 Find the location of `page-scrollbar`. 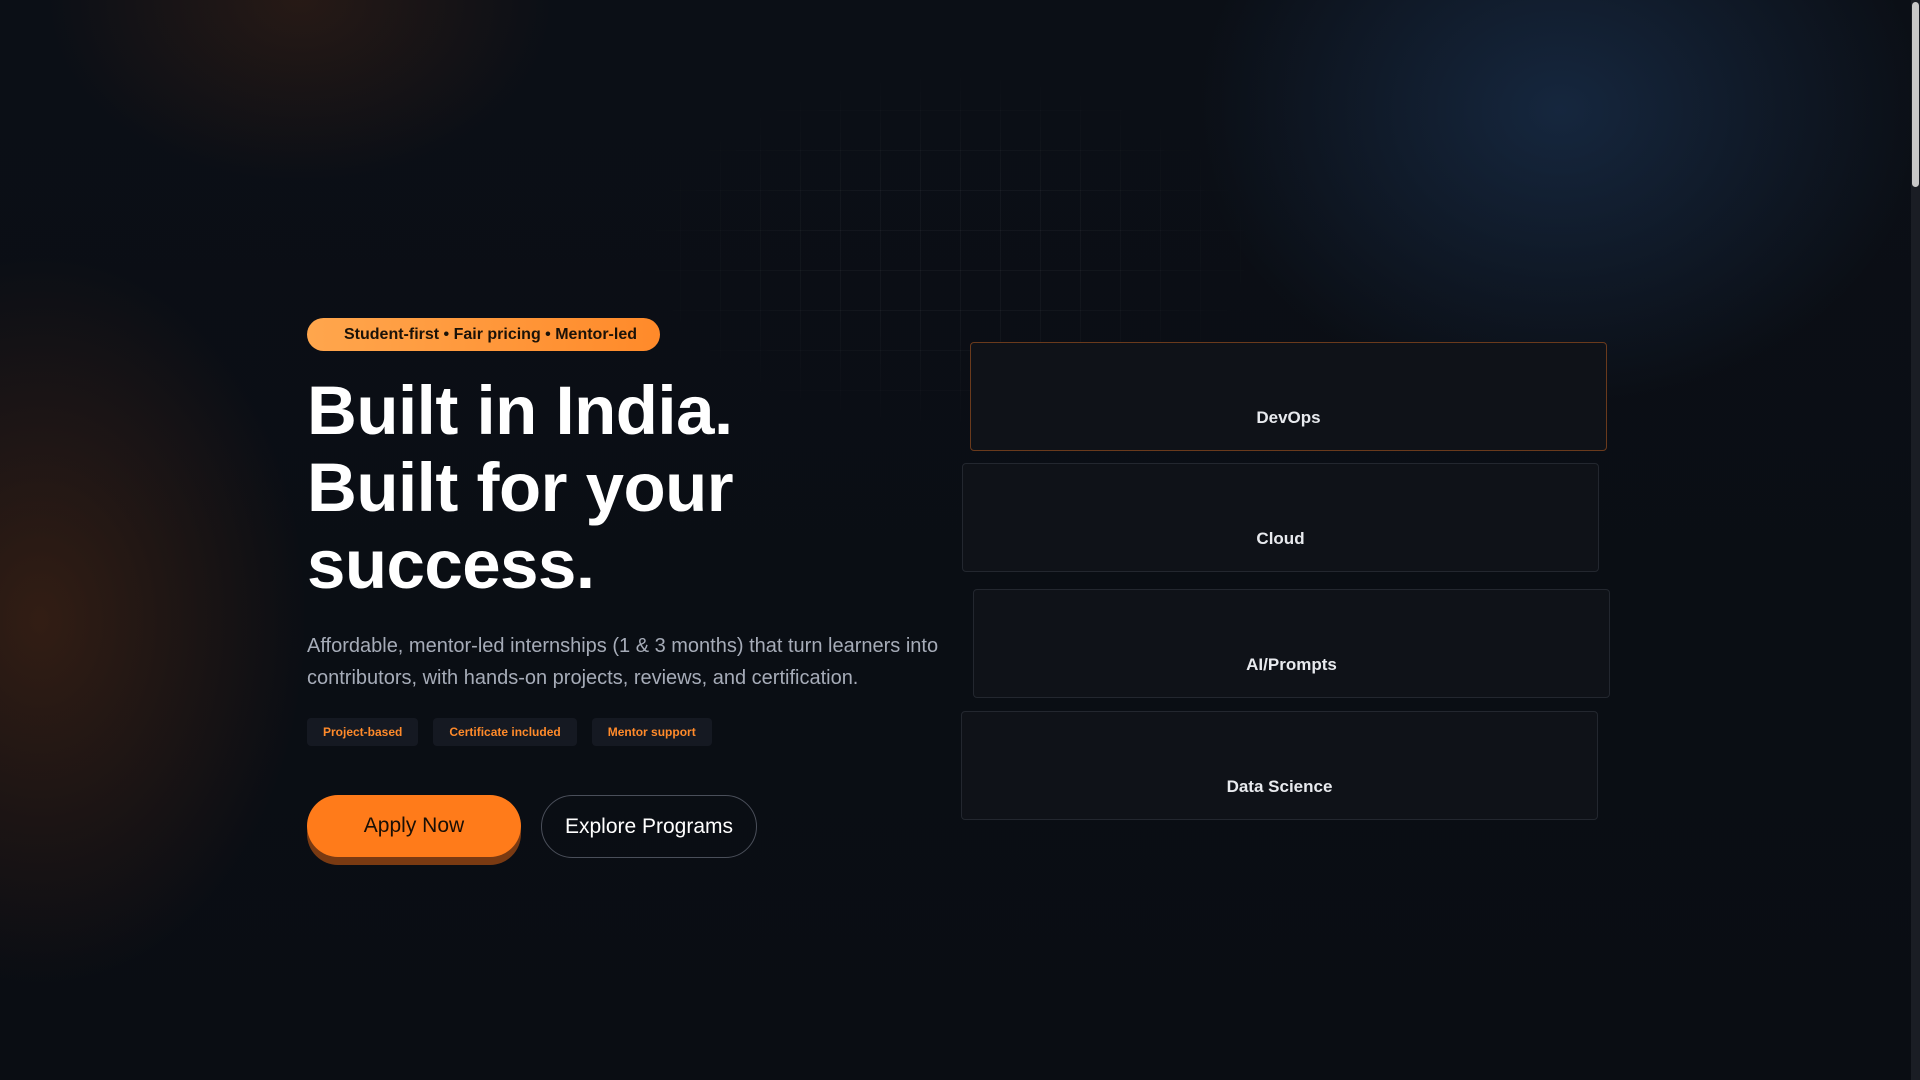

page-scrollbar is located at coordinates (1915, 540).